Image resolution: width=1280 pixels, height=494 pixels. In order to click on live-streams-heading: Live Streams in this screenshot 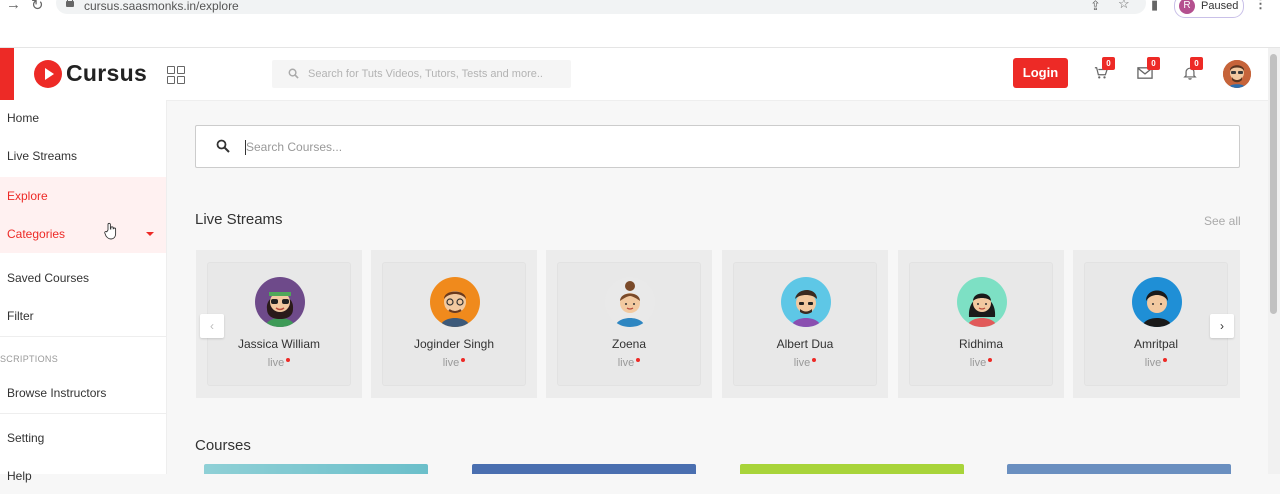, I will do `click(239, 219)`.